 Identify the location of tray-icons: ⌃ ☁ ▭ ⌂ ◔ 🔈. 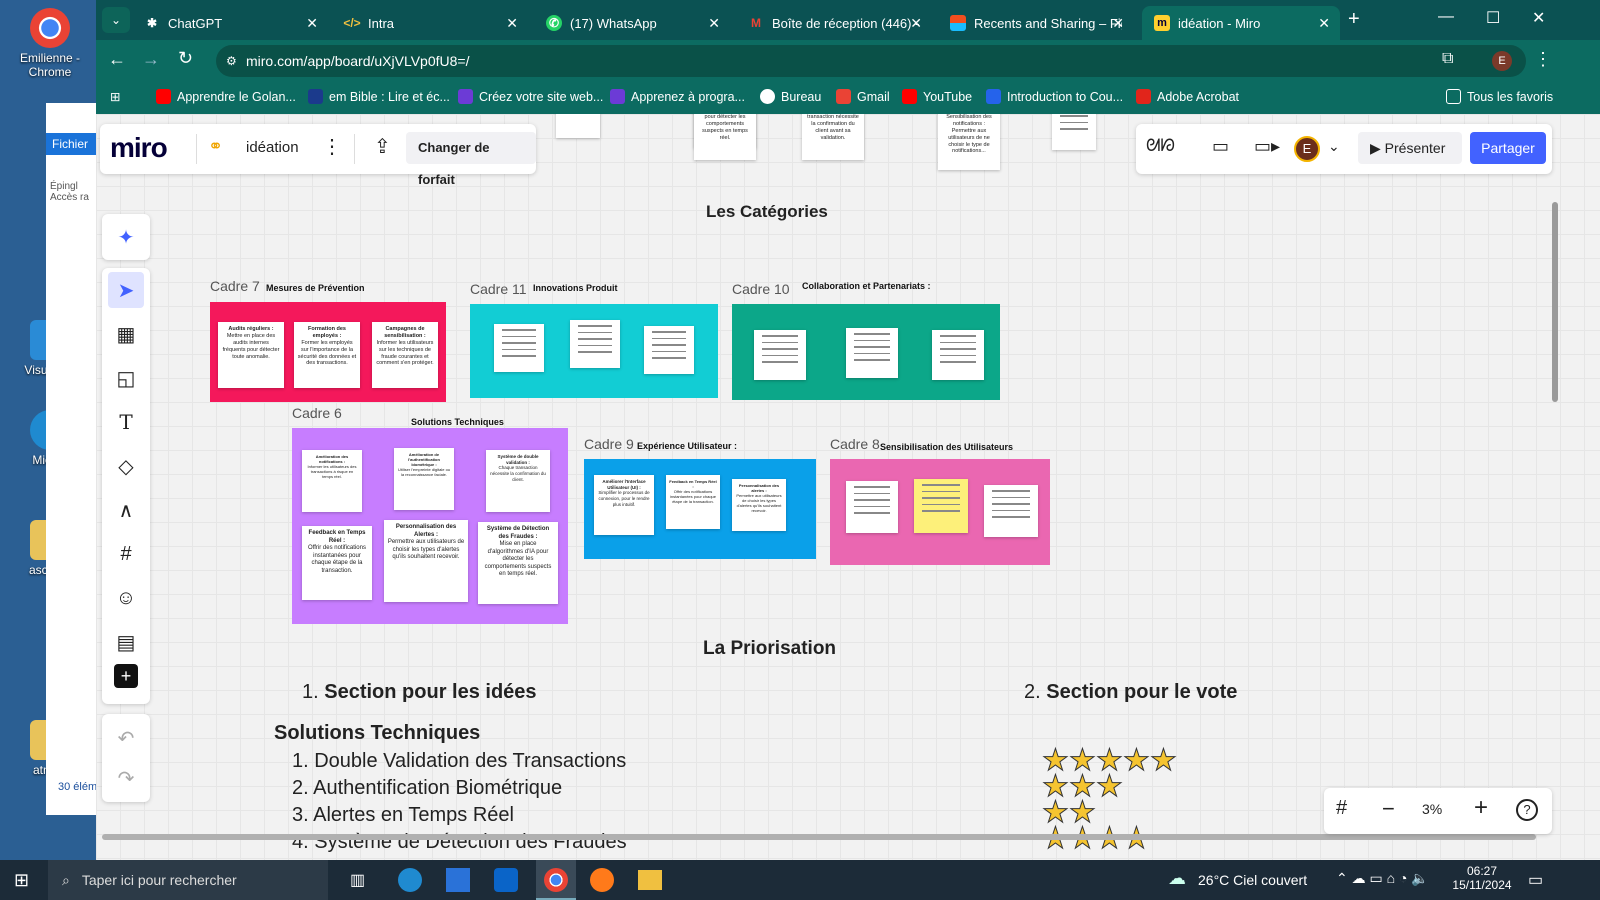
(1382, 878).